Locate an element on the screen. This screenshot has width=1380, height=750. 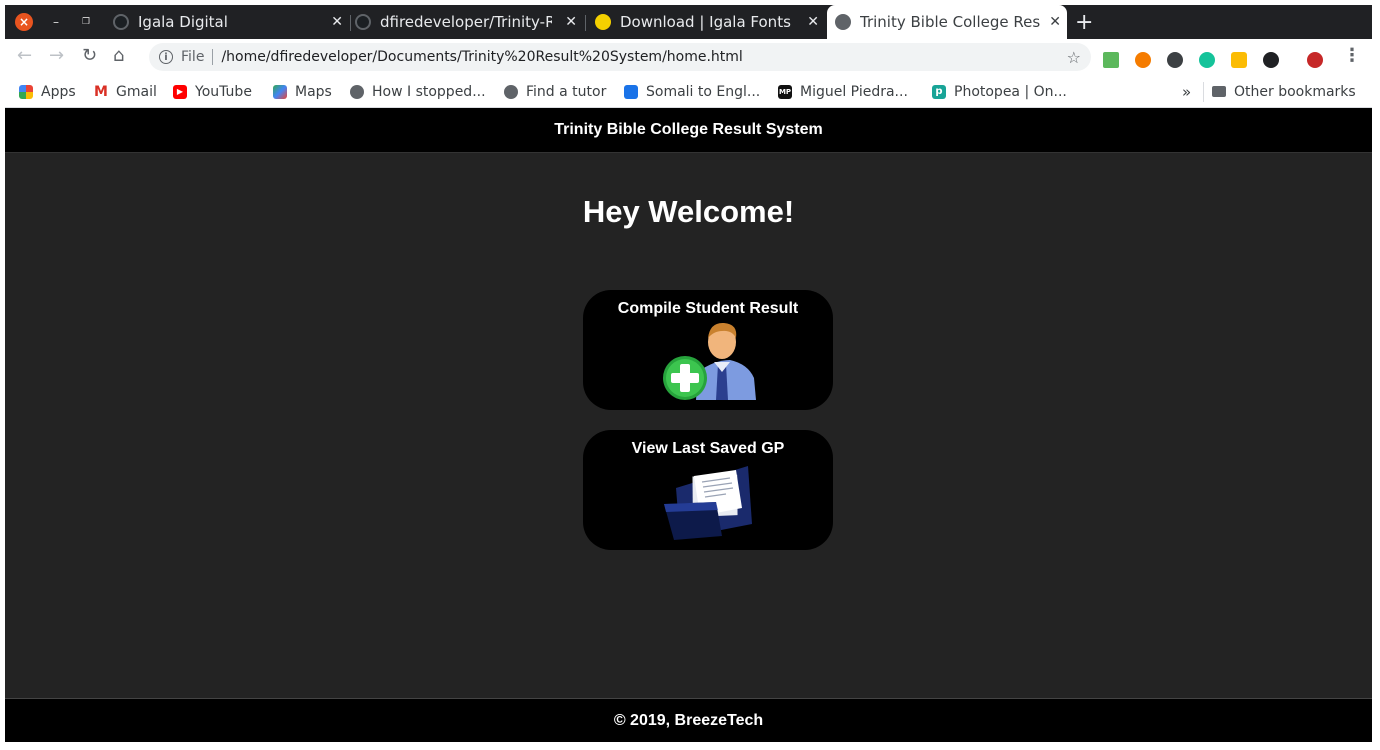
compile-student-result-button: Compile Student Result is located at coordinates (708, 350).